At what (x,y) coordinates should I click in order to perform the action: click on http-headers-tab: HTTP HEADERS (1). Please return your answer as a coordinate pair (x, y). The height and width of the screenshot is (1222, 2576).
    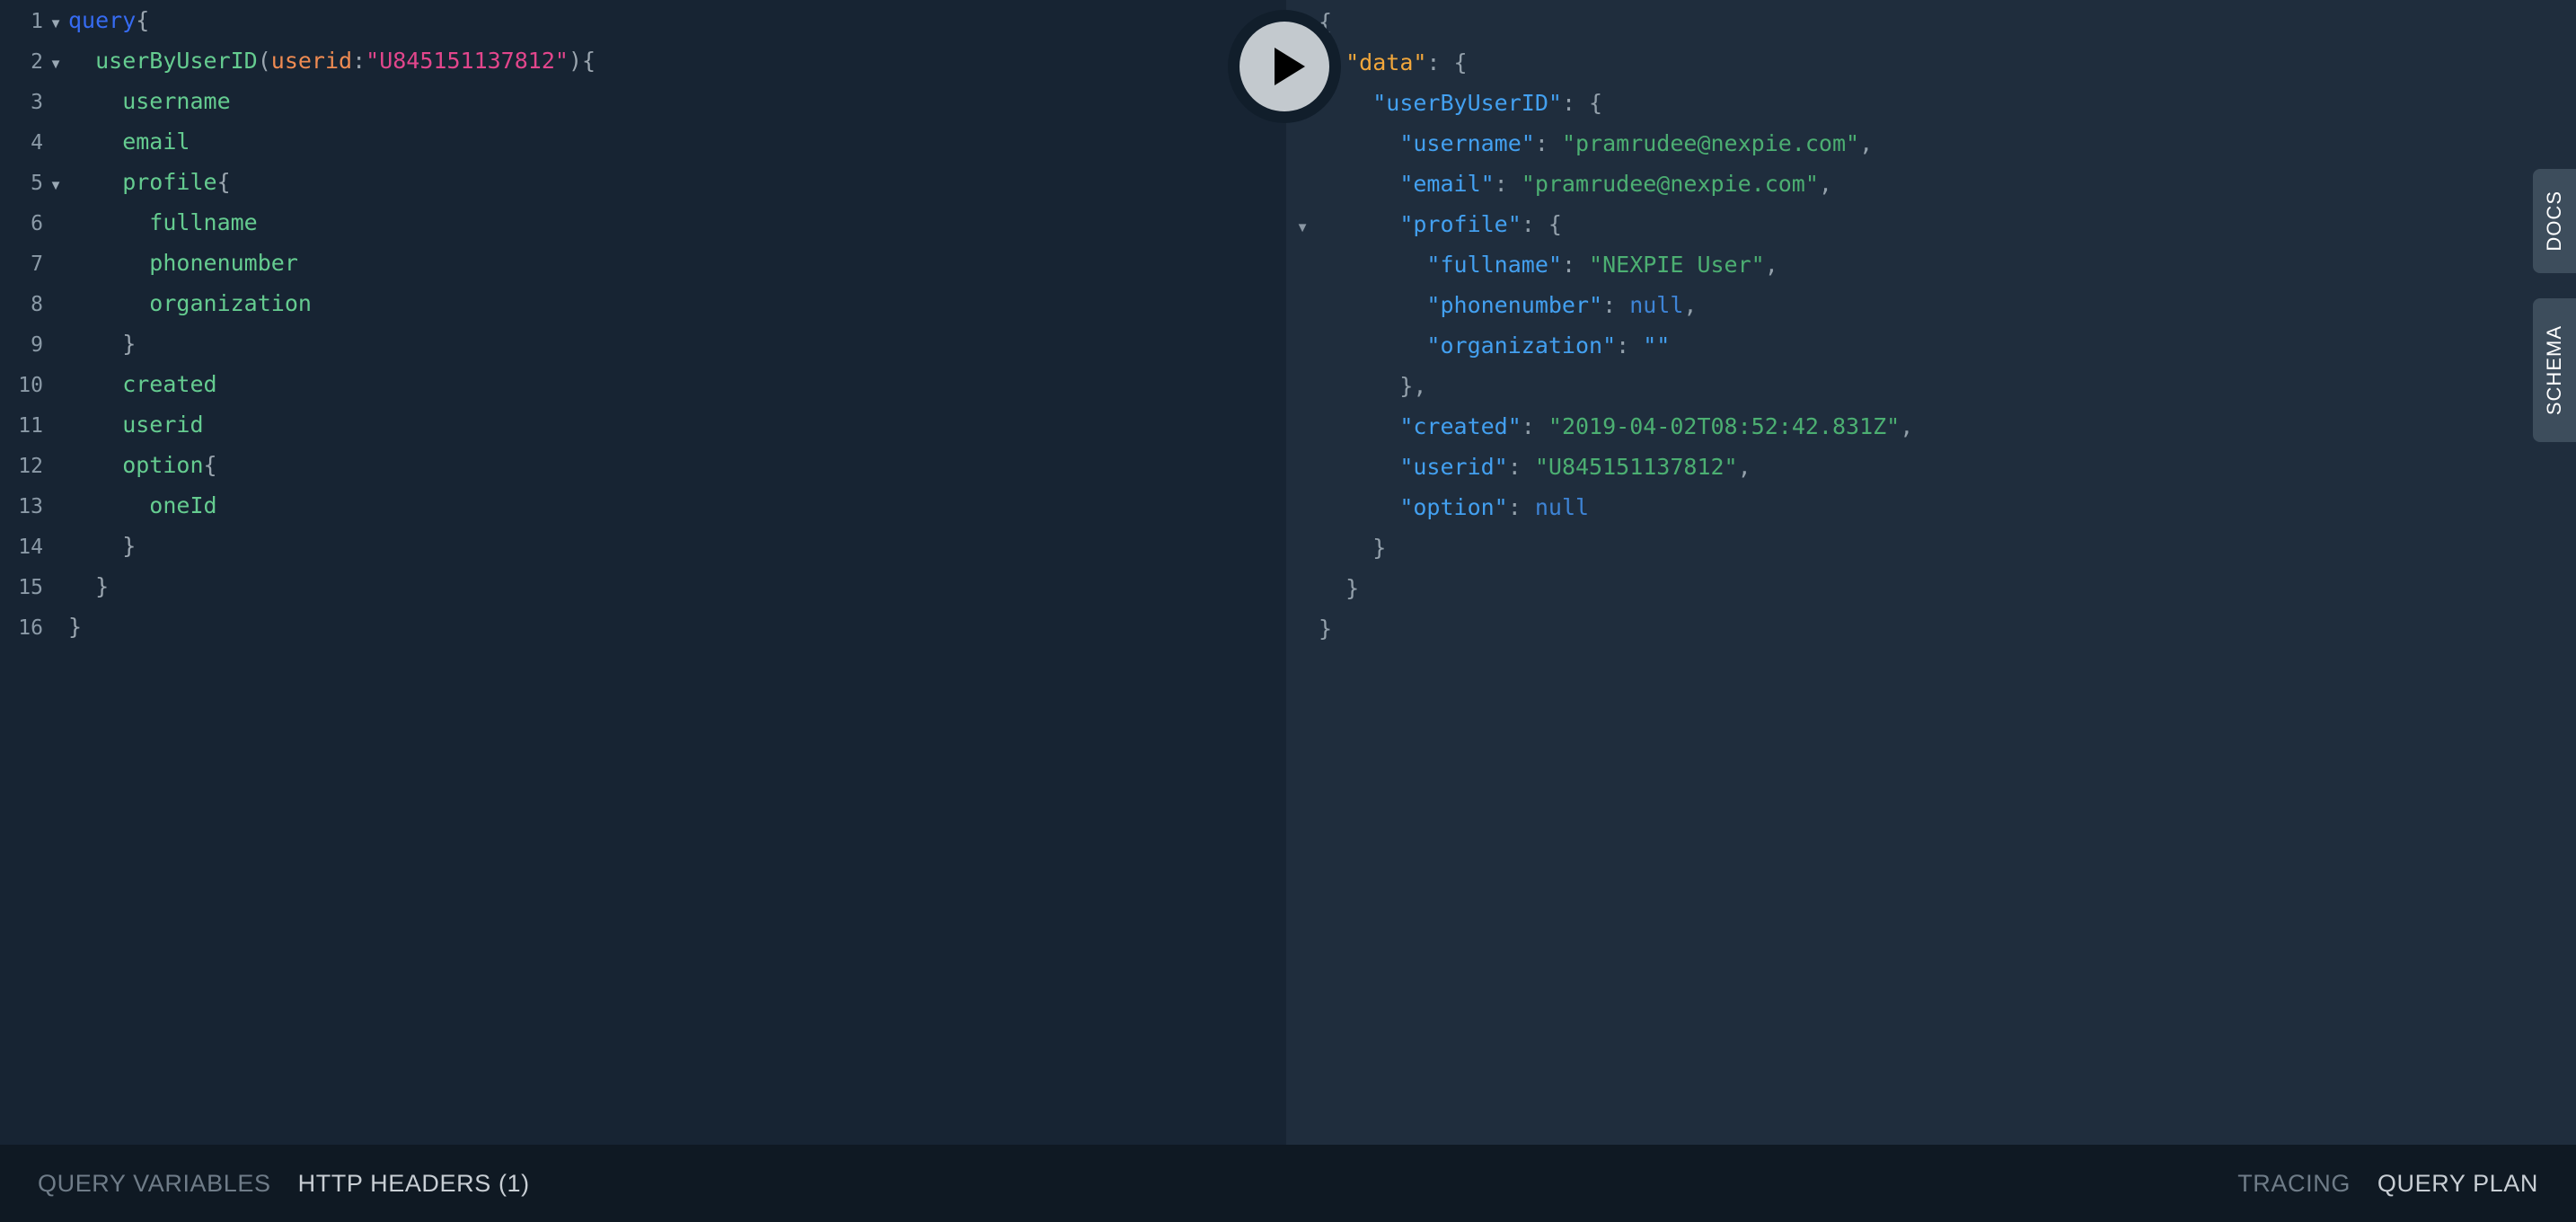
    Looking at the image, I should click on (414, 1184).